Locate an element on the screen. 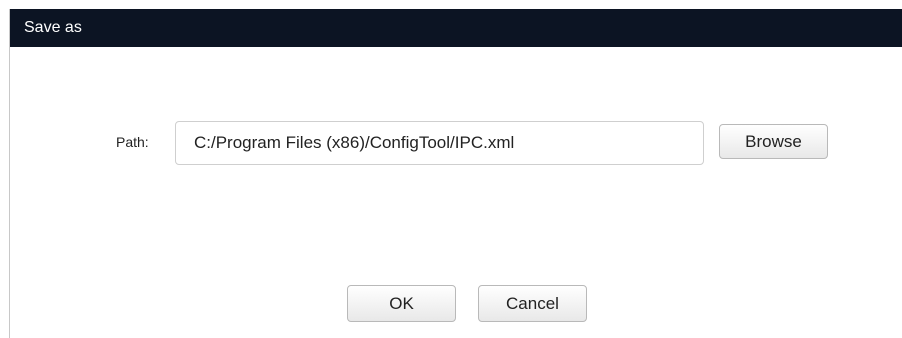  ok-button: OK is located at coordinates (401, 303).